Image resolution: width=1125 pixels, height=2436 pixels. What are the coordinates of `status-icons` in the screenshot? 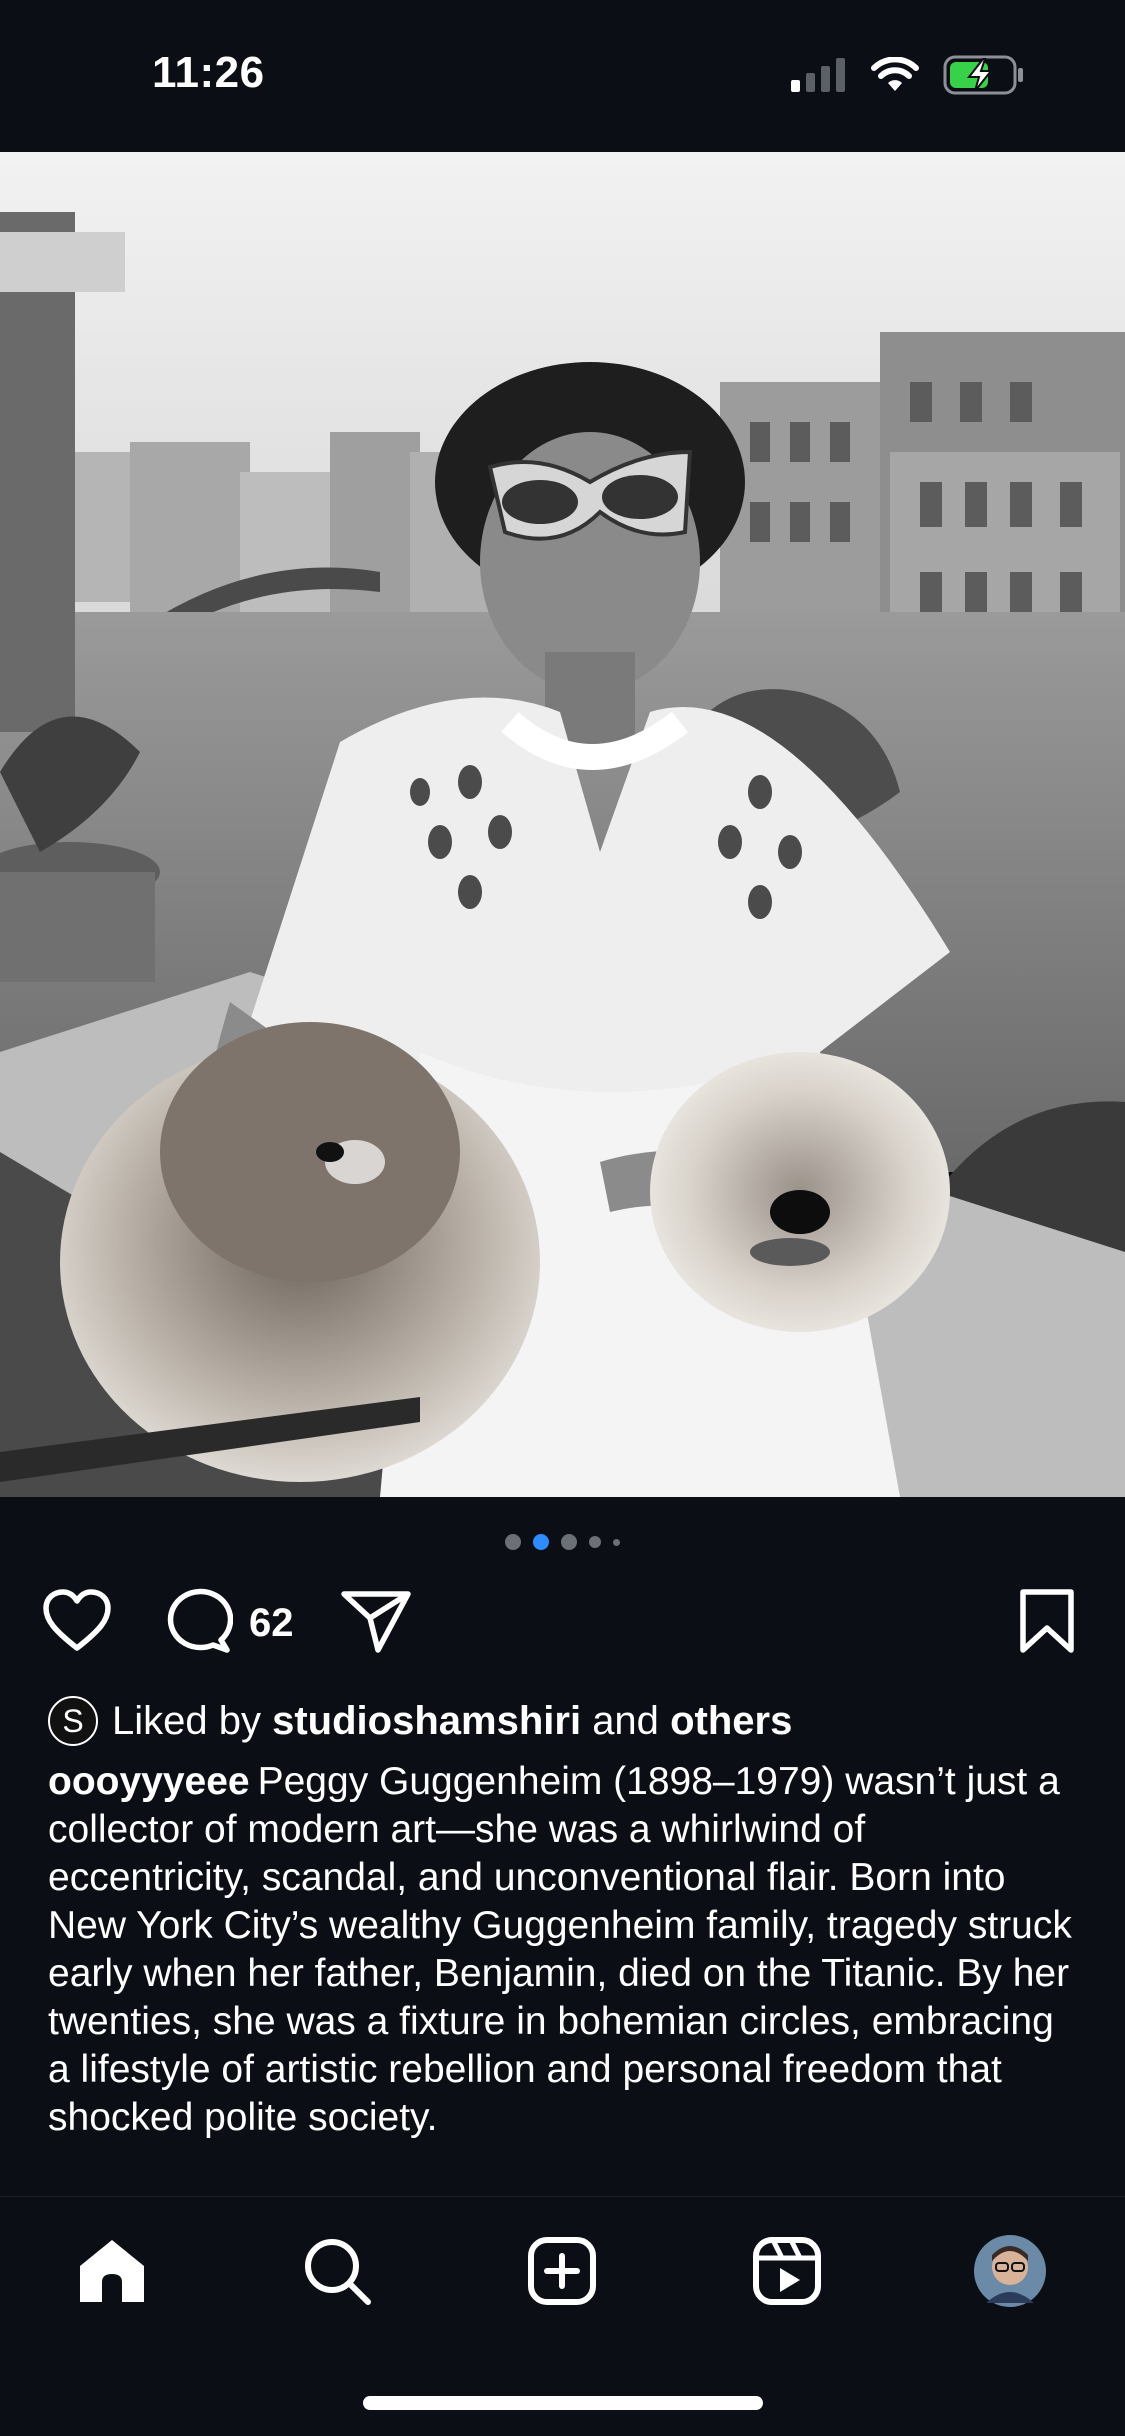 It's located at (908, 77).